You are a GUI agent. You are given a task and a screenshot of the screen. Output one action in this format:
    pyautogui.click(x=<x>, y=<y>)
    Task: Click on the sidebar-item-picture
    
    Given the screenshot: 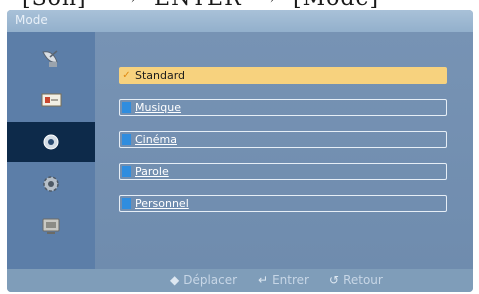 What is the action you would take?
    pyautogui.click(x=51, y=100)
    